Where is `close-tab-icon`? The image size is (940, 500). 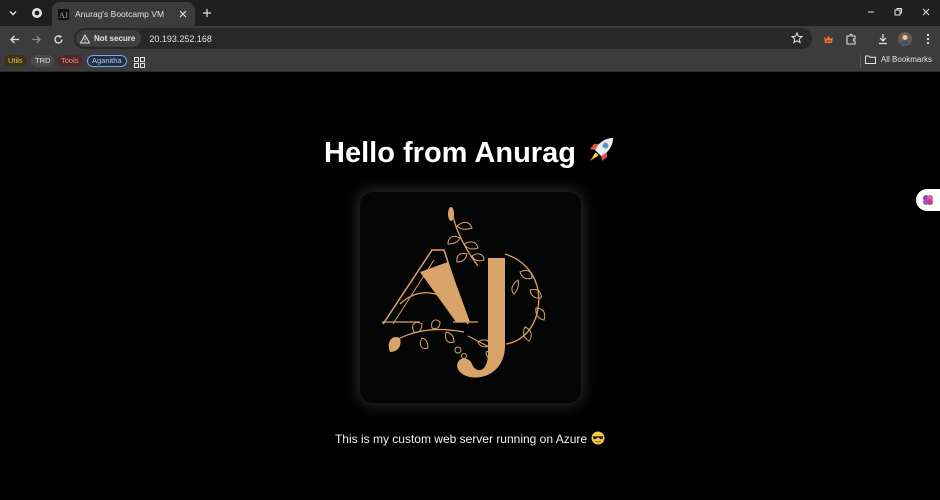 close-tab-icon is located at coordinates (183, 14).